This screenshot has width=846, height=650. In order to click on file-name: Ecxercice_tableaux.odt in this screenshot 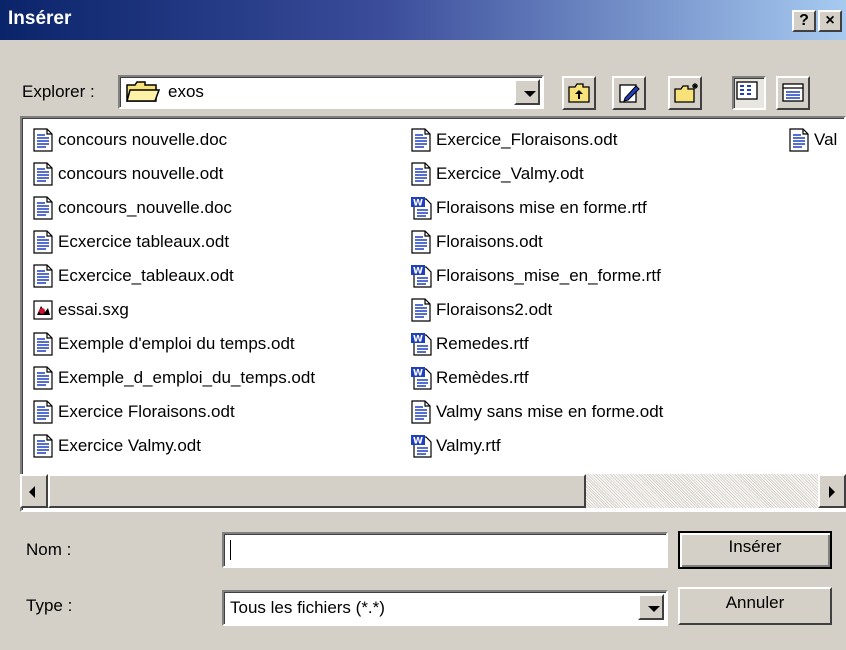, I will do `click(146, 275)`.